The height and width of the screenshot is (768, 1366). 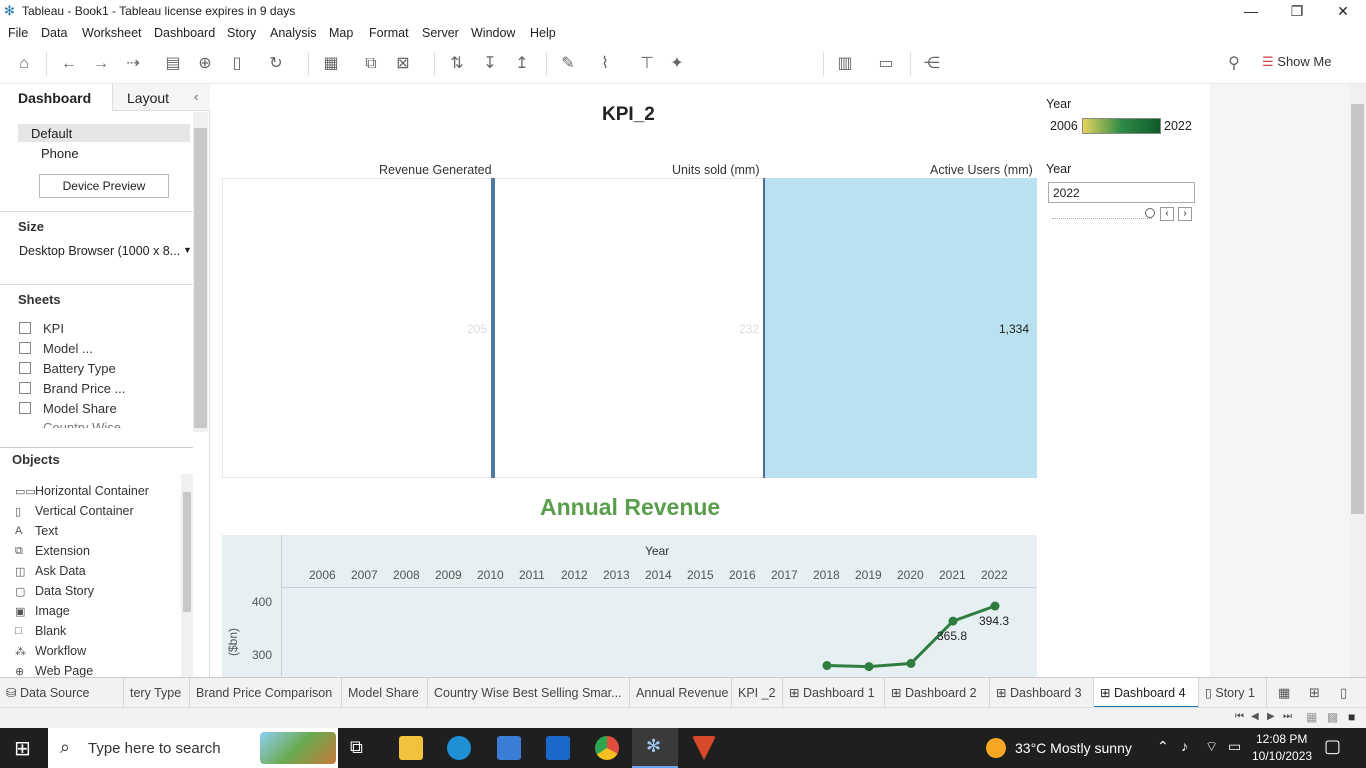 What do you see at coordinates (1343, 11) in the screenshot?
I see `close-button: ✕` at bounding box center [1343, 11].